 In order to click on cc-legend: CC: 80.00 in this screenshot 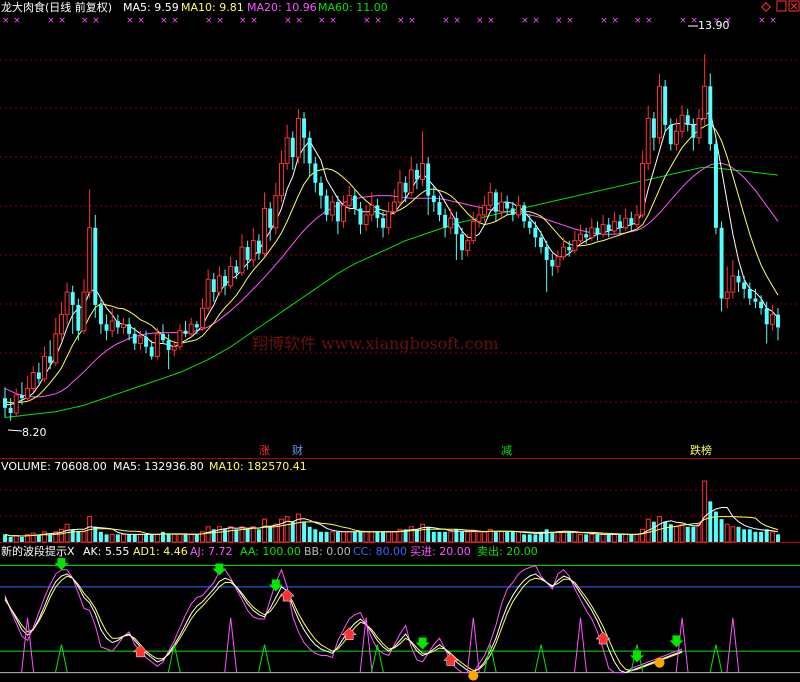, I will do `click(380, 551)`.